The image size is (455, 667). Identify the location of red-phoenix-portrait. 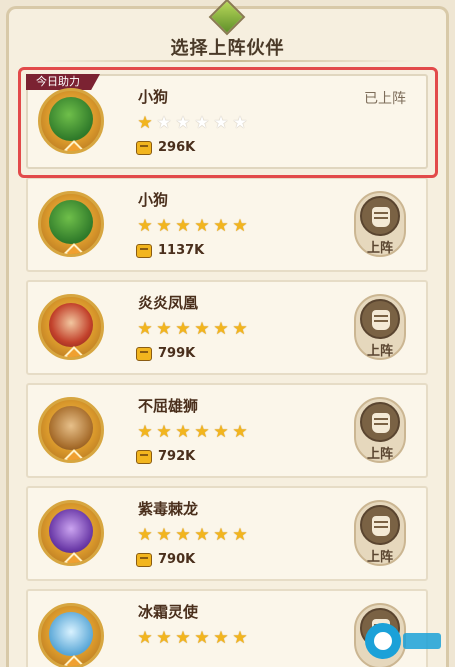
(71, 325).